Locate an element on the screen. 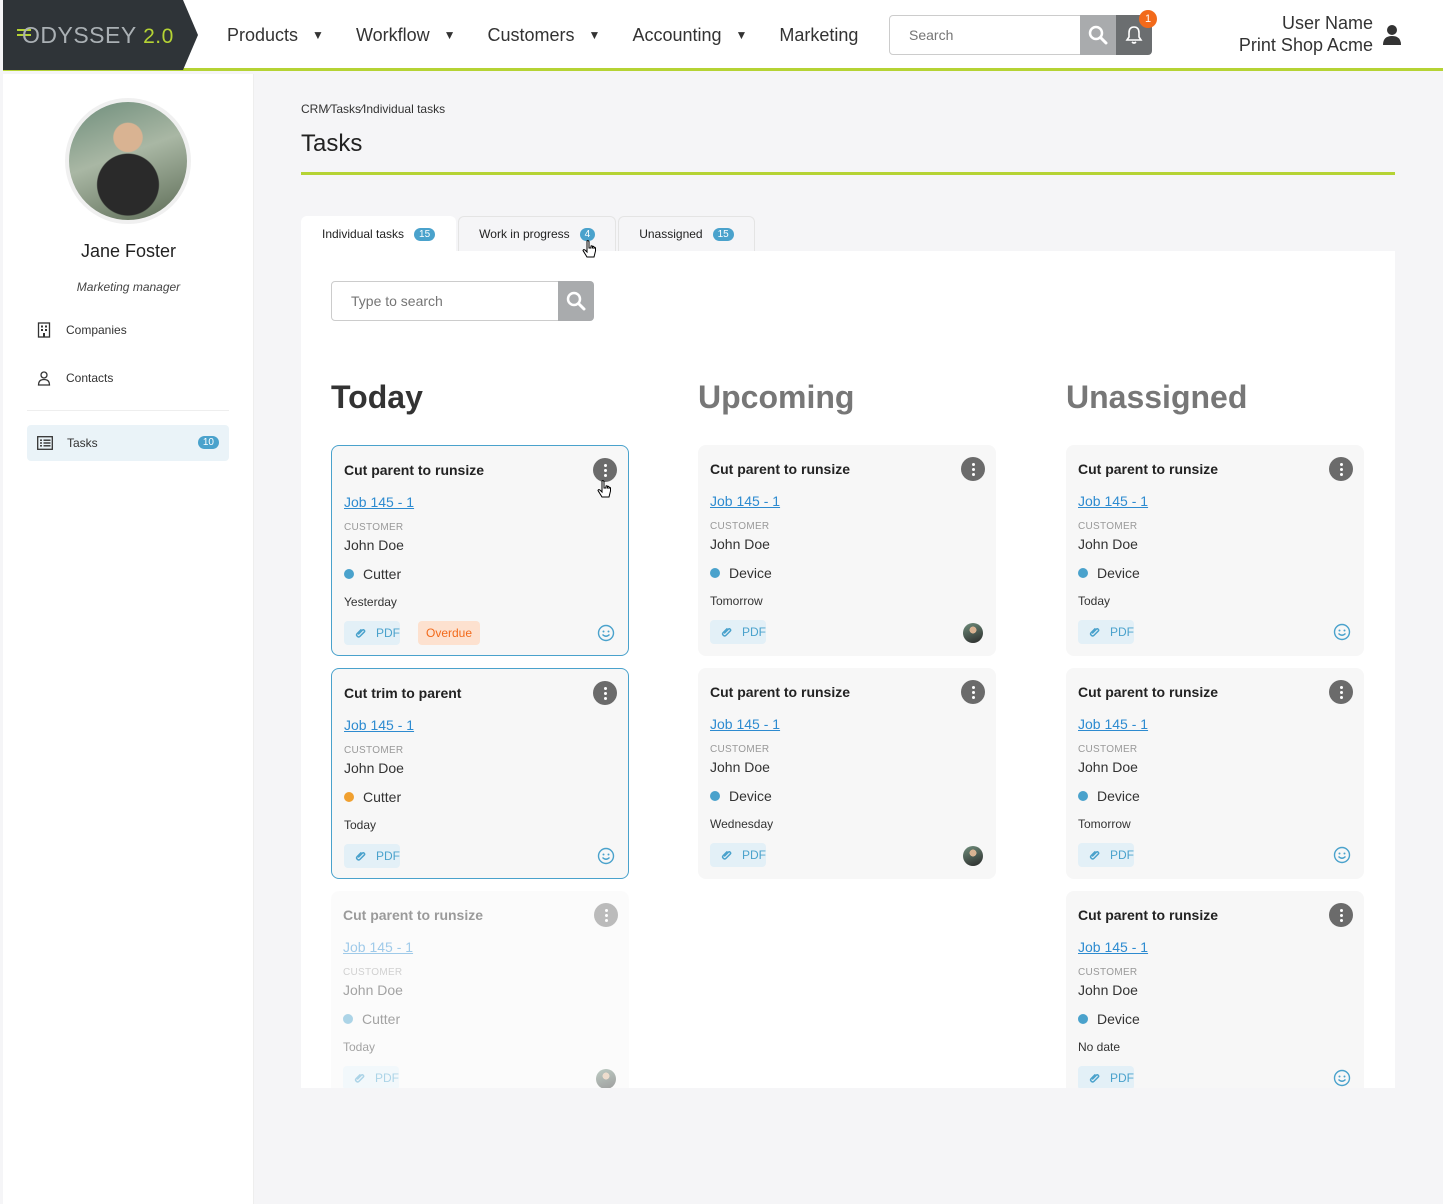 The height and width of the screenshot is (1204, 1443). breadcrumb: CRM⁄Tasks⁄Individual tasks is located at coordinates (373, 109).